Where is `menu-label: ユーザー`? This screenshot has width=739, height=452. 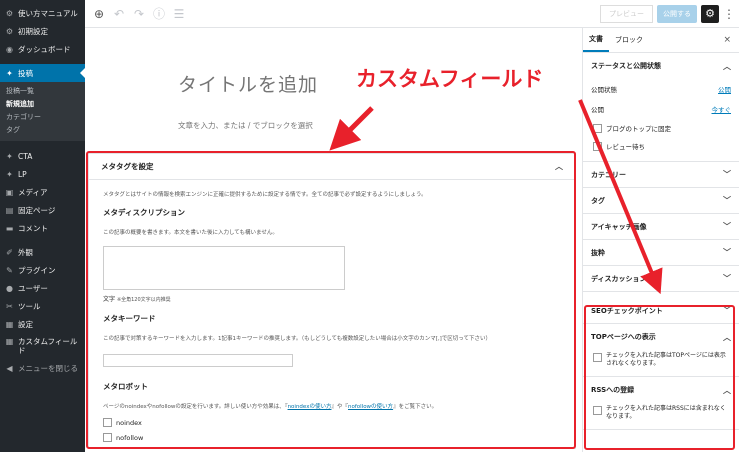 menu-label: ユーザー is located at coordinates (33, 288).